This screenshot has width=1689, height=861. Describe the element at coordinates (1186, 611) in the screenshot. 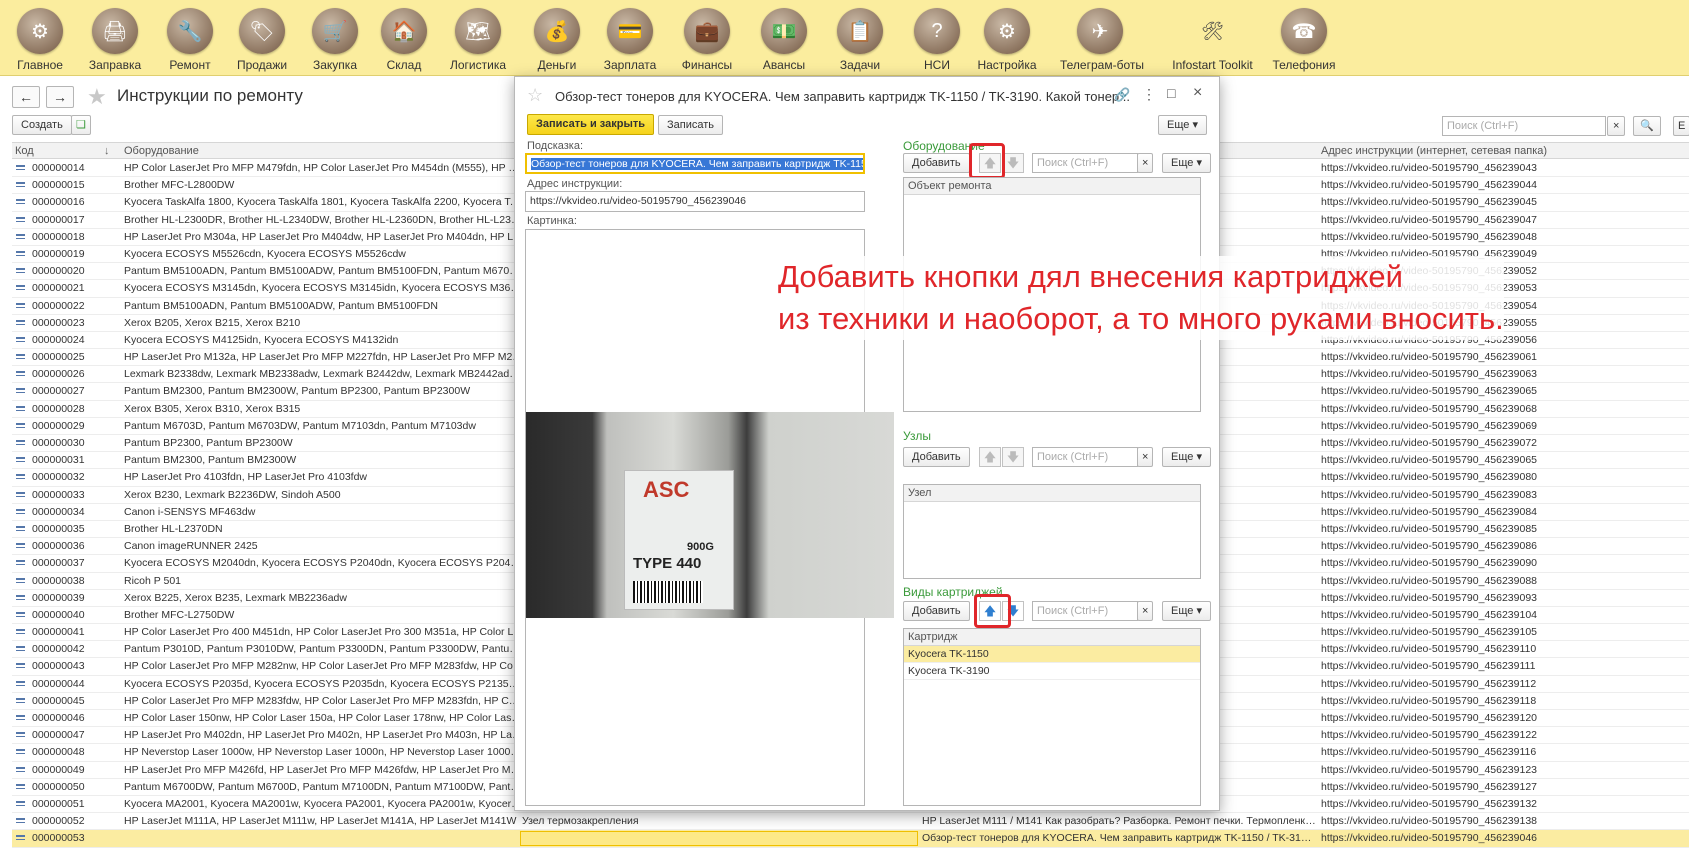

I see `cartridges-more-button: Еще ▾` at that location.